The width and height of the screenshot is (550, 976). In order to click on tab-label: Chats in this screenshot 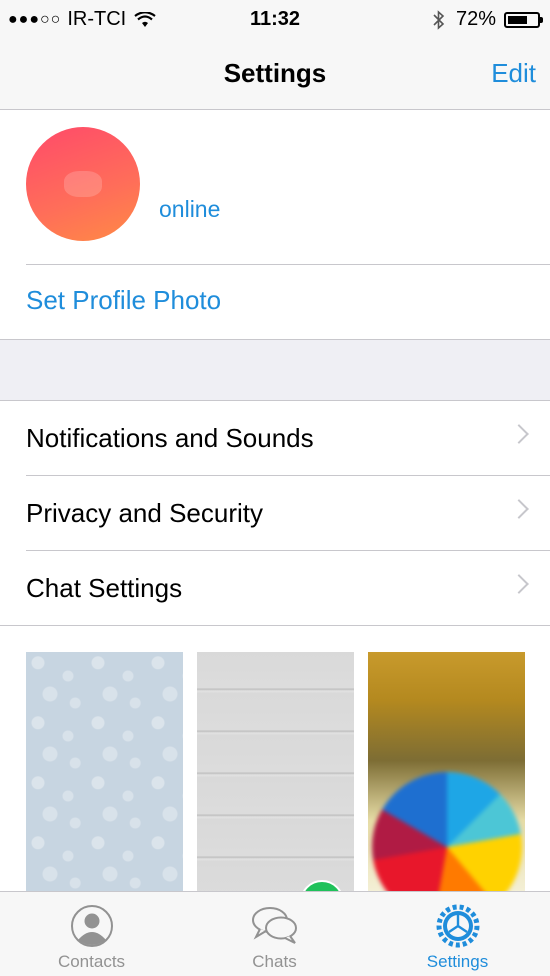, I will do `click(274, 961)`.